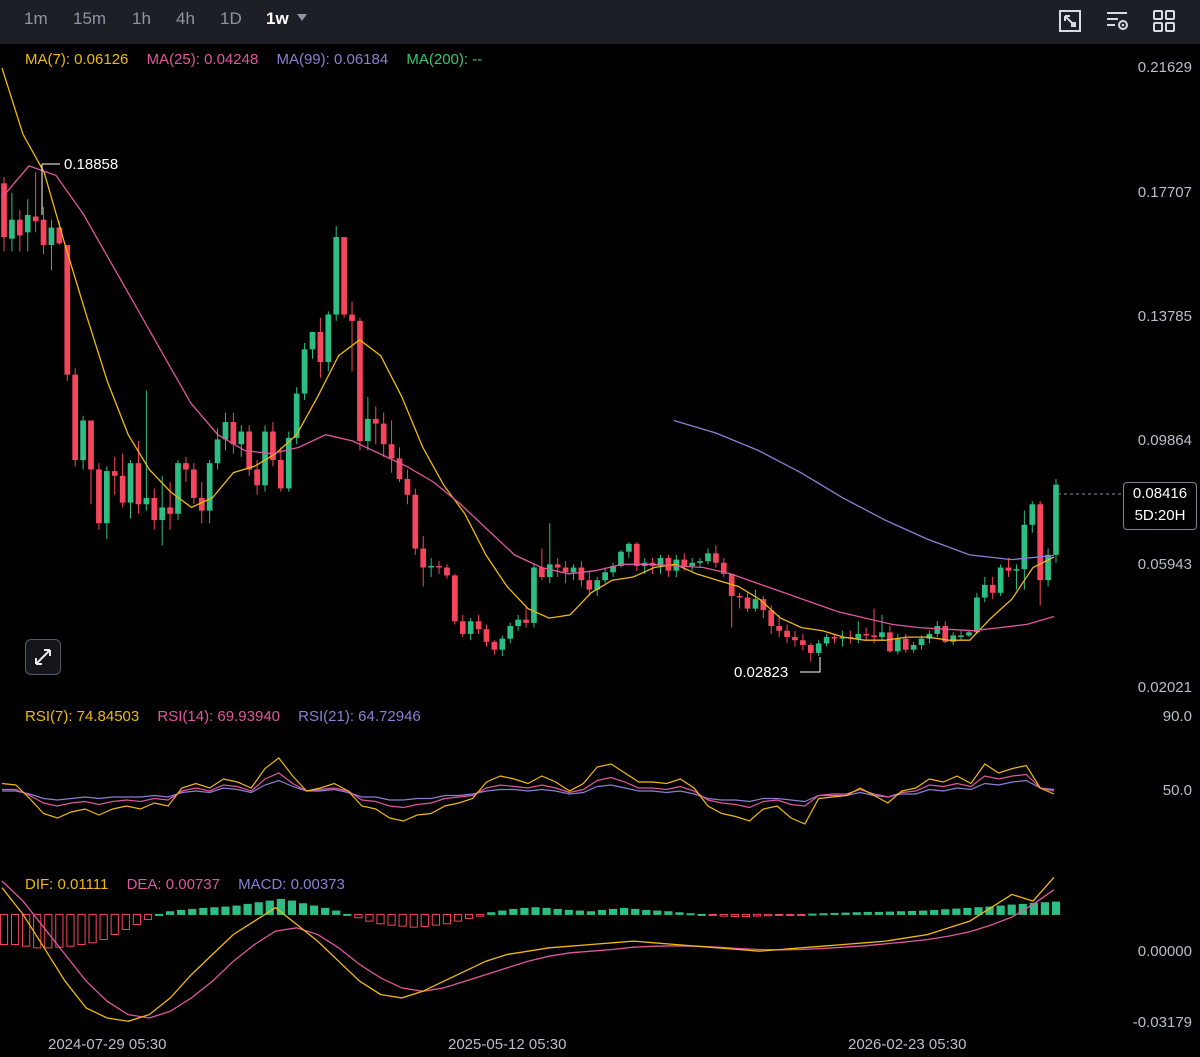 The height and width of the screenshot is (1057, 1200). I want to click on price-axis-label: 0.17707, so click(1164, 192).